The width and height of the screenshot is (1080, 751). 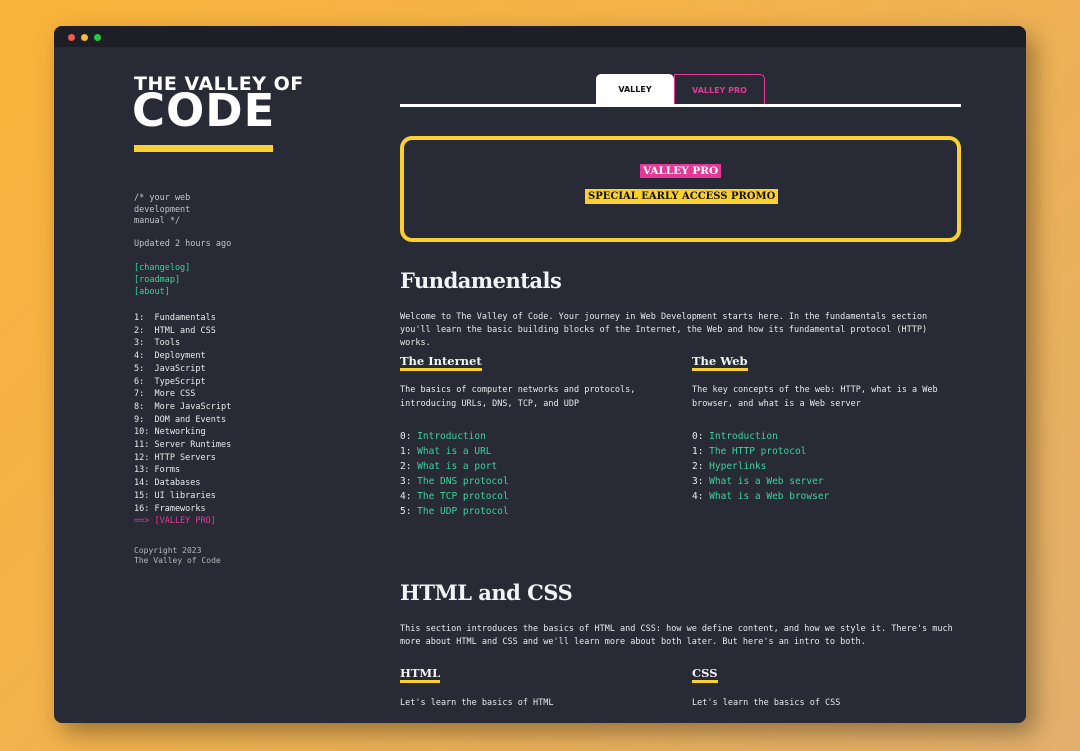 What do you see at coordinates (481, 280) in the screenshot?
I see `section-title-fundamentals: Fundamentals` at bounding box center [481, 280].